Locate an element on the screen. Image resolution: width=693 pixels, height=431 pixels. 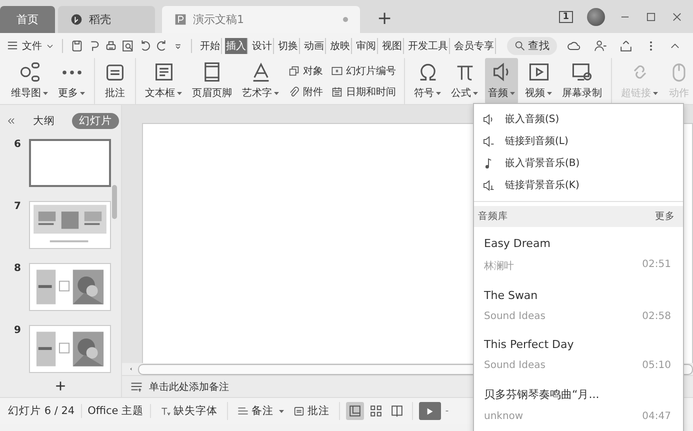
search-button: 查找 is located at coordinates (532, 45).